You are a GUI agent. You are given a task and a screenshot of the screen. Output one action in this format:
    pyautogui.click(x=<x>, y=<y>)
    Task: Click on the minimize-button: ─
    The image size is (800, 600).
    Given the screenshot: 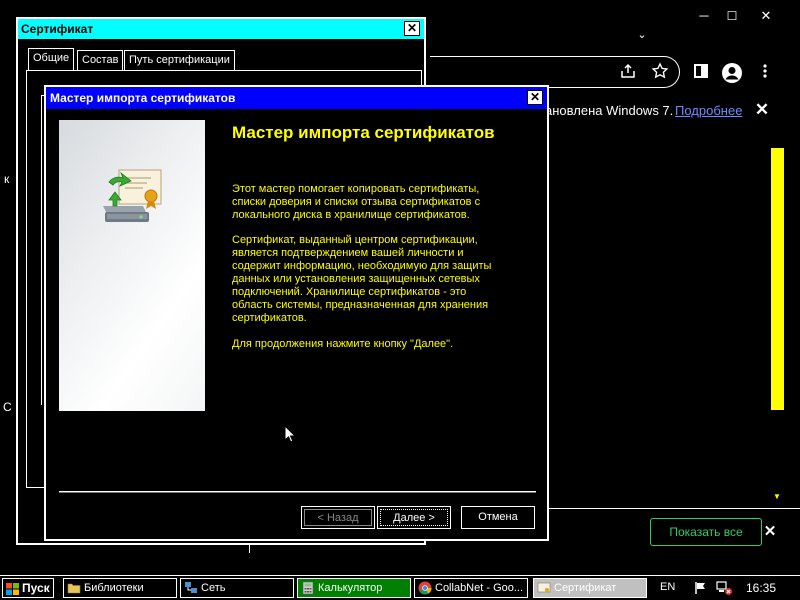 What is the action you would take?
    pyautogui.click(x=704, y=16)
    